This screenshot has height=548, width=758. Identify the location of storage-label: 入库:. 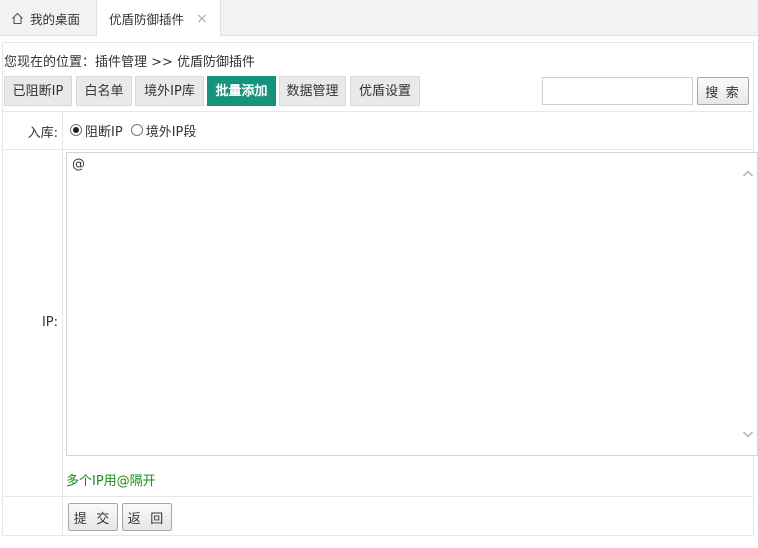
(42, 133).